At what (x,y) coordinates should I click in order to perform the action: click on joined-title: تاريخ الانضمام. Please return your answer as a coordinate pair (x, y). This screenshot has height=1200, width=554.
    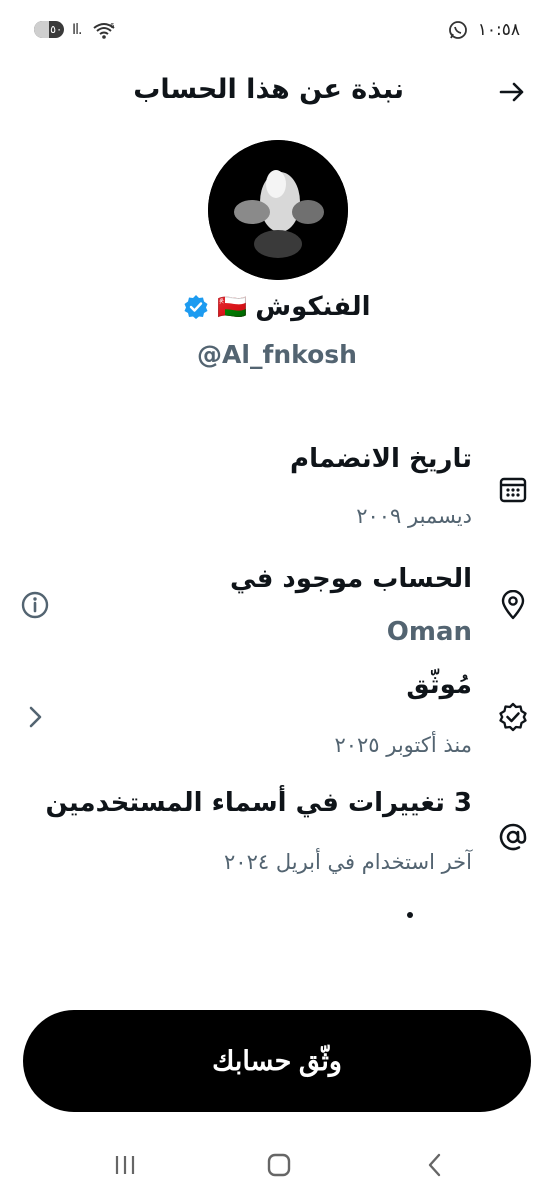
    Looking at the image, I should click on (381, 459).